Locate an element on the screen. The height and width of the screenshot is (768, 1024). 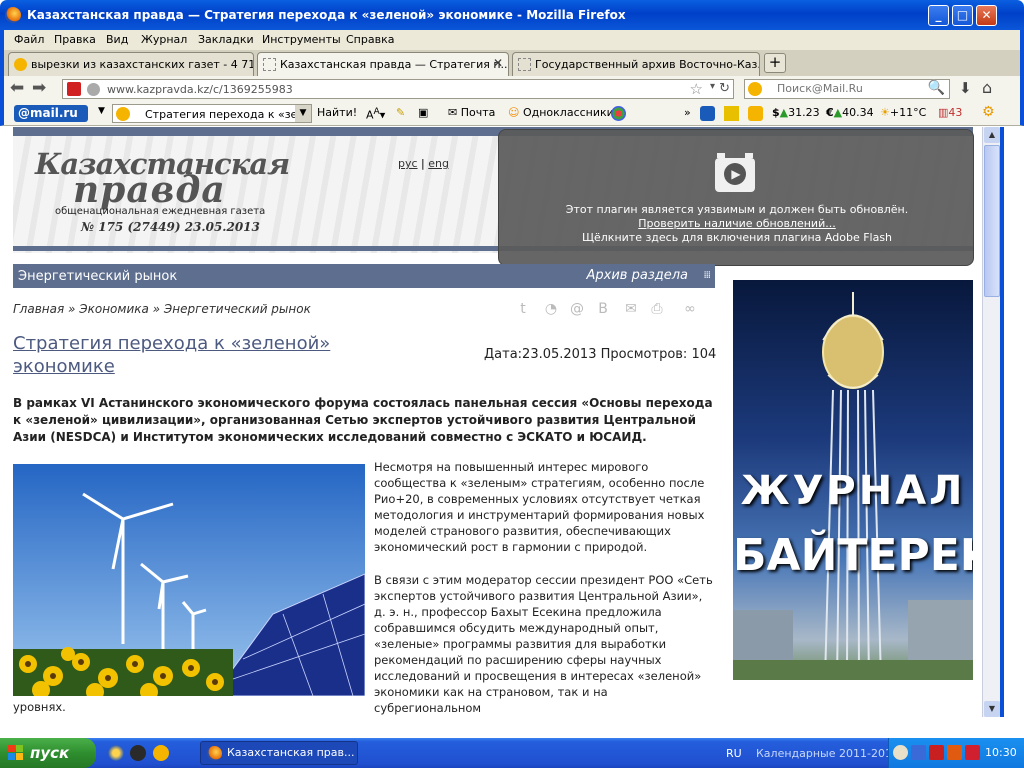
start-button: пуск is located at coordinates (48, 753).